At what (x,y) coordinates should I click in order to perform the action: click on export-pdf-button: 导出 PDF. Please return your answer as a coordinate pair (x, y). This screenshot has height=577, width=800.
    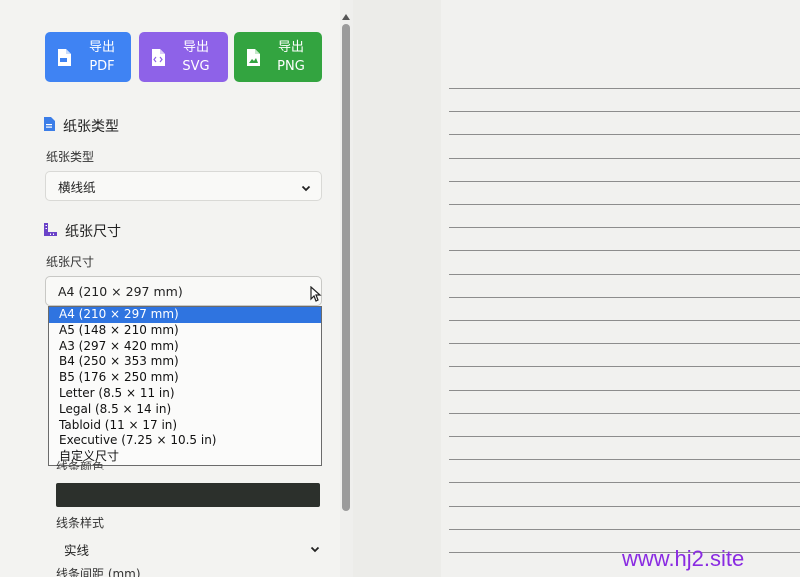
    Looking at the image, I should click on (88, 57).